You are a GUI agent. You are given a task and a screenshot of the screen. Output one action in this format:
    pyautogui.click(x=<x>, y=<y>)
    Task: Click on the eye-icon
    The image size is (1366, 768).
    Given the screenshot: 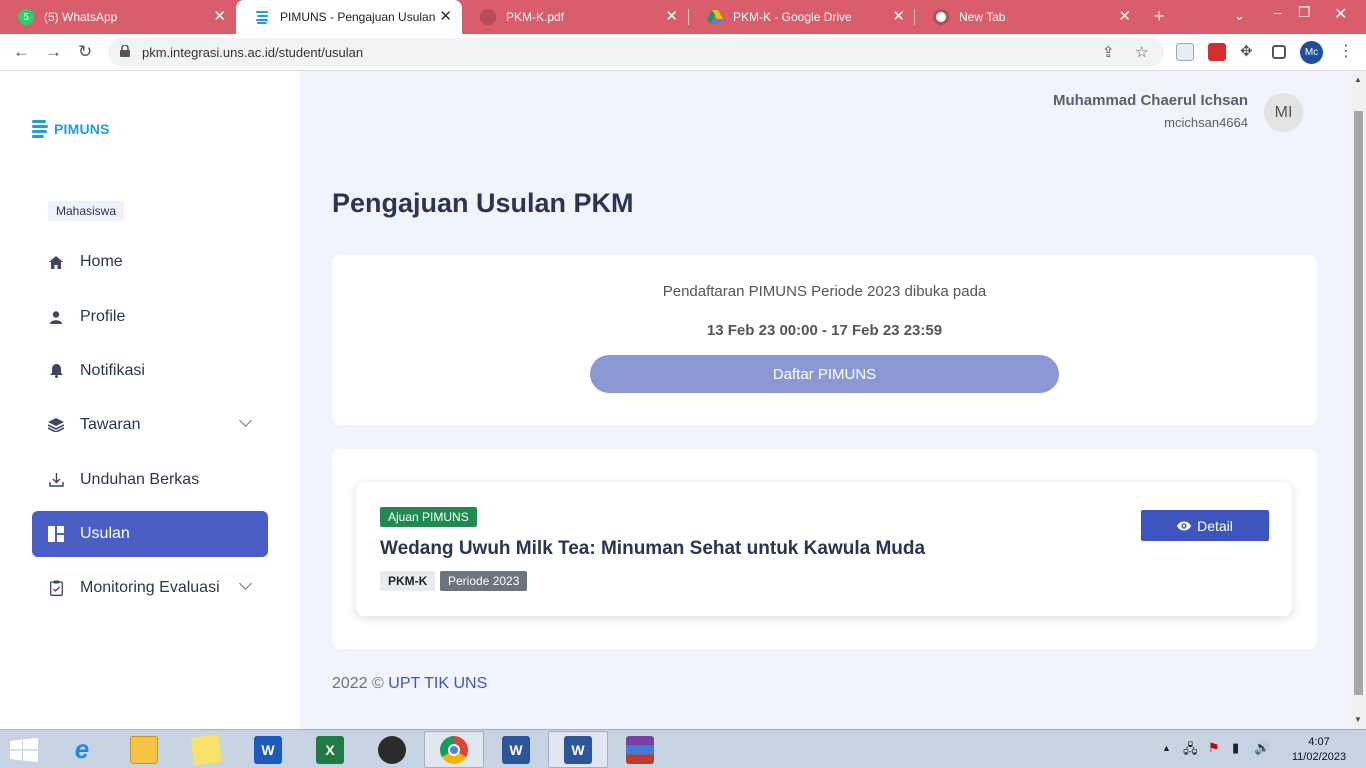 What is the action you would take?
    pyautogui.click(x=1184, y=525)
    